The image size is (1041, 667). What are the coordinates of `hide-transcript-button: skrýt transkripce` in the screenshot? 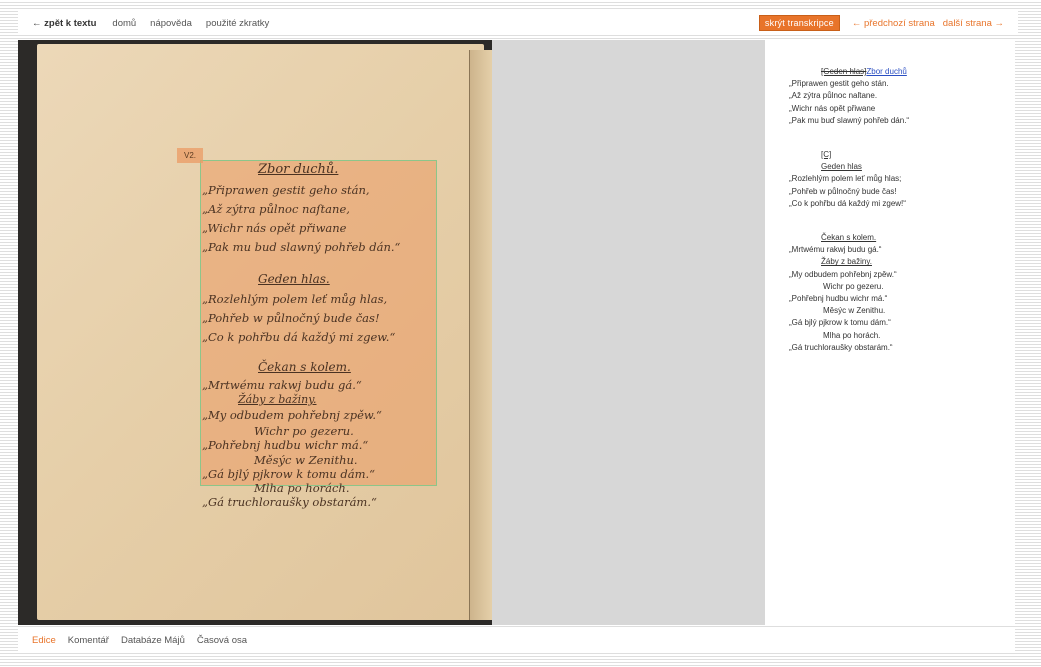 It's located at (799, 23).